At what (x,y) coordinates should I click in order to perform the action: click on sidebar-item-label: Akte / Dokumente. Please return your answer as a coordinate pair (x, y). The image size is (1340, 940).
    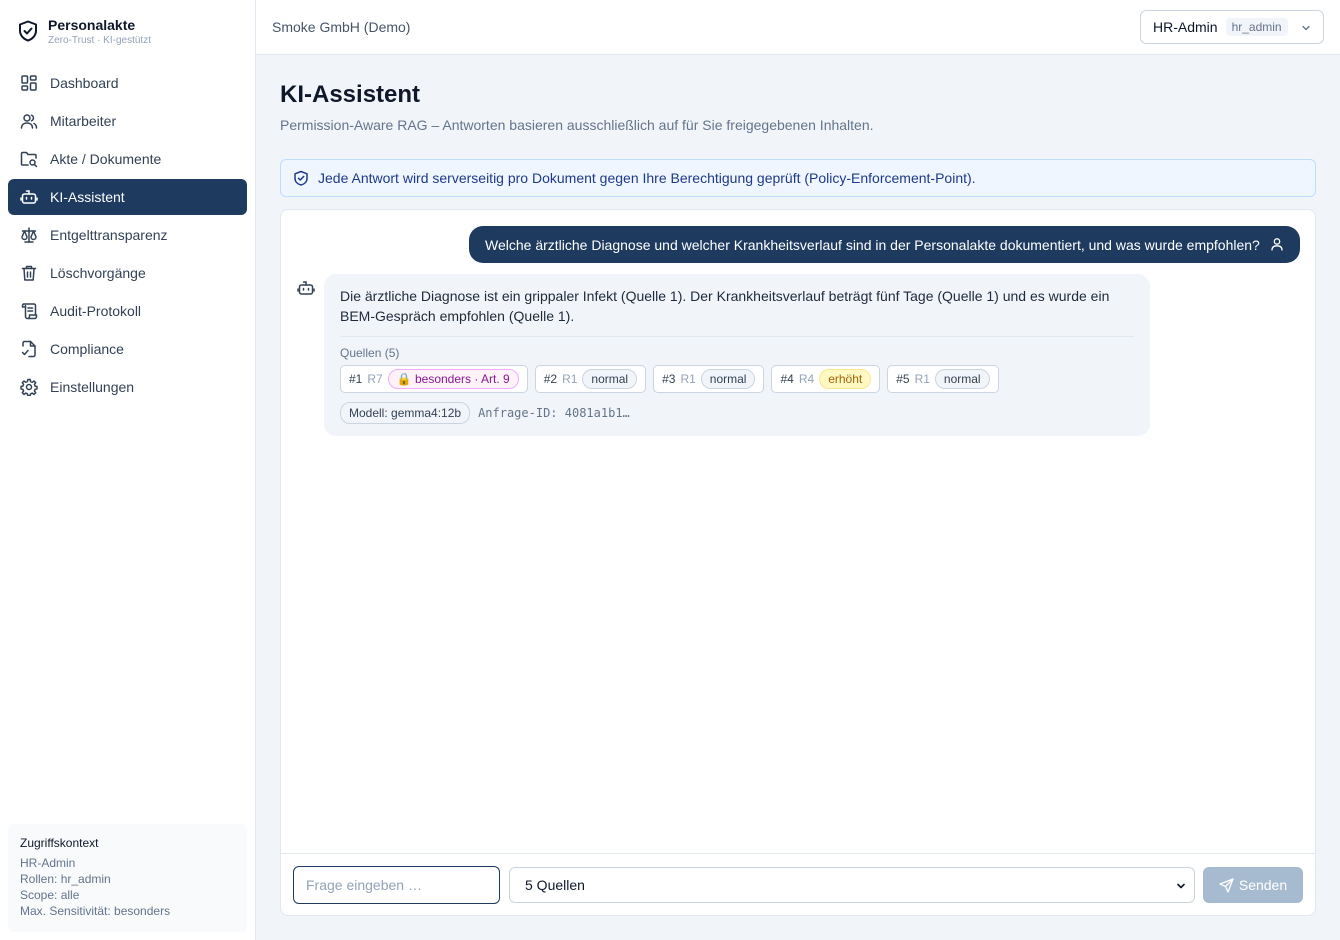
    Looking at the image, I should click on (106, 159).